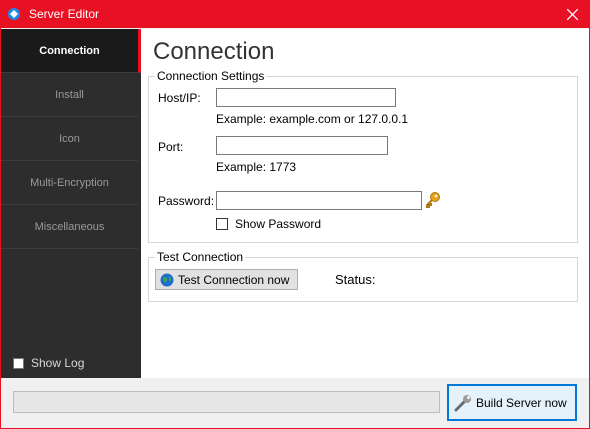 This screenshot has height=429, width=590. I want to click on port-hint: Example: 1773, so click(256, 167).